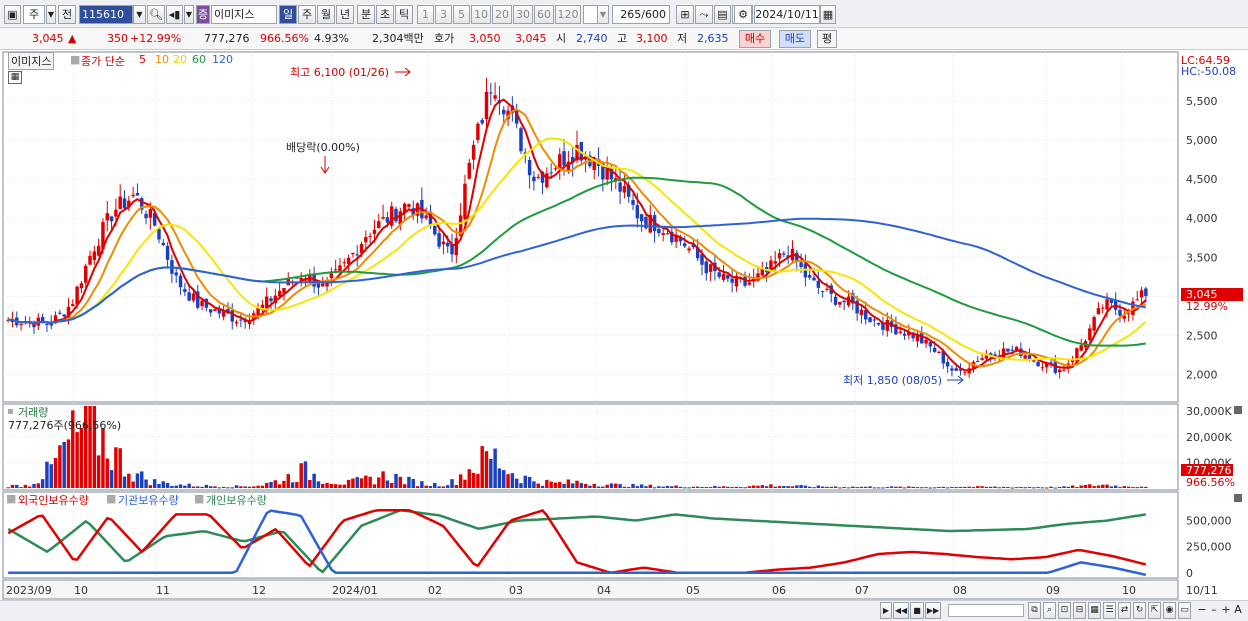 This screenshot has width=1248, height=621. What do you see at coordinates (685, 14) in the screenshot?
I see `candle-settings-icon: ⊞` at bounding box center [685, 14].